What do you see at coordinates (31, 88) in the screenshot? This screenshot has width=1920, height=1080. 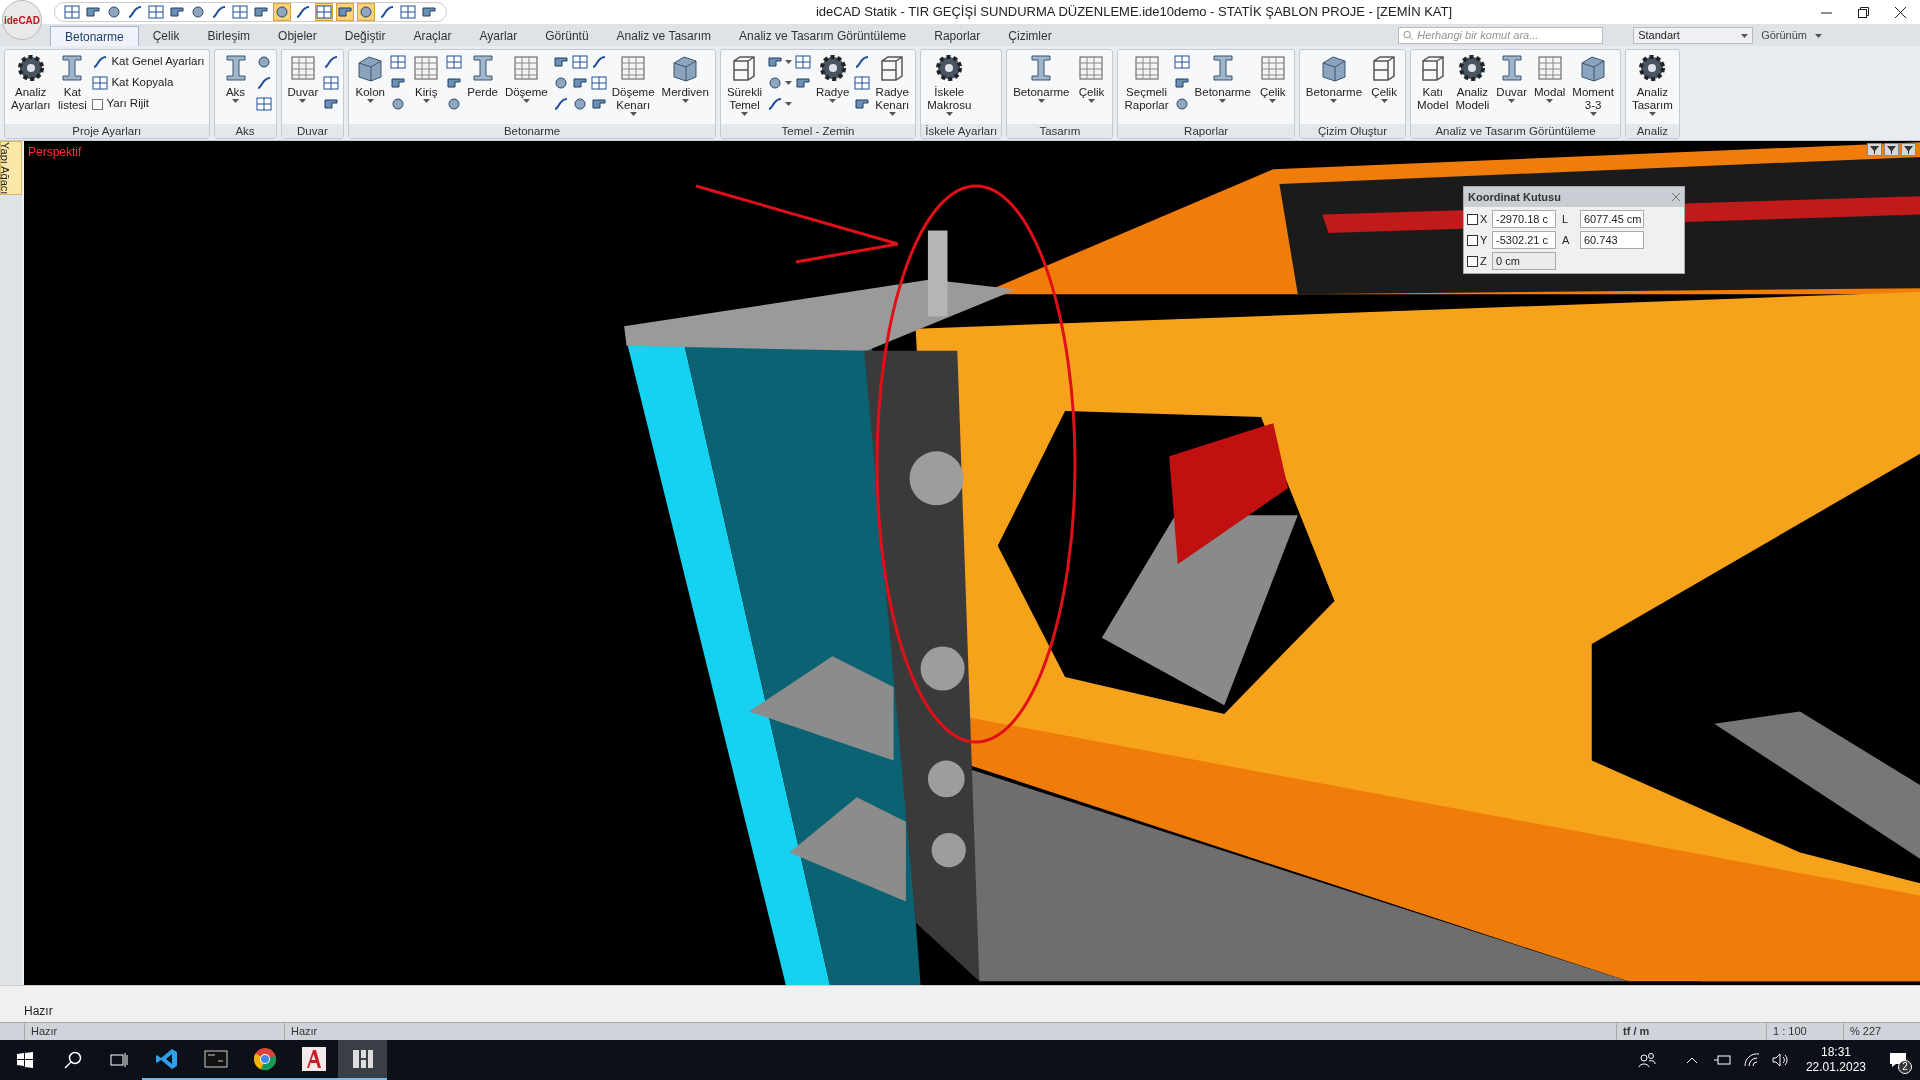 I see `ribbon-button: Analiz Ayarları` at bounding box center [31, 88].